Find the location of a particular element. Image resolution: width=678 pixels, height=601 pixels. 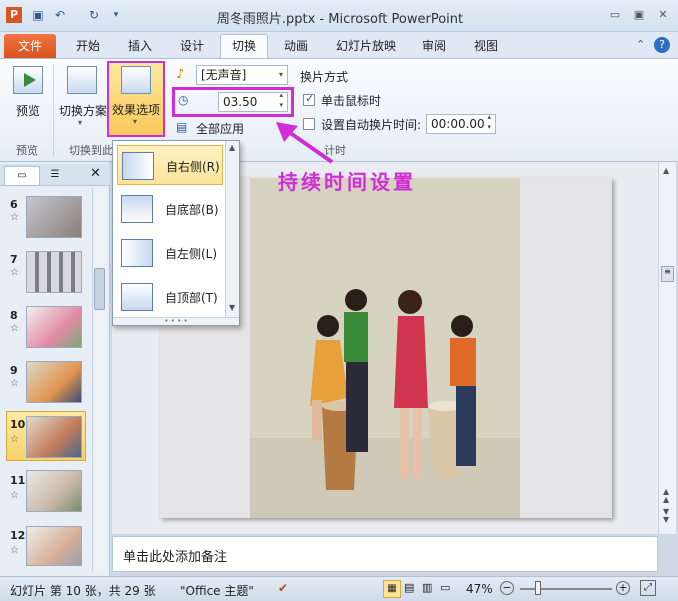

tab-slideshow: 幻灯片放映 is located at coordinates (366, 46).